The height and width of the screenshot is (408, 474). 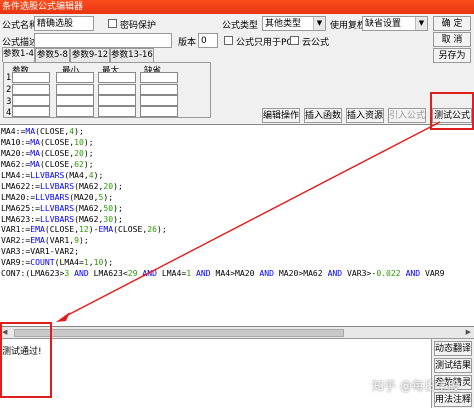 I want to click on watermark: 知乎 @每日学股, so click(x=416, y=386).